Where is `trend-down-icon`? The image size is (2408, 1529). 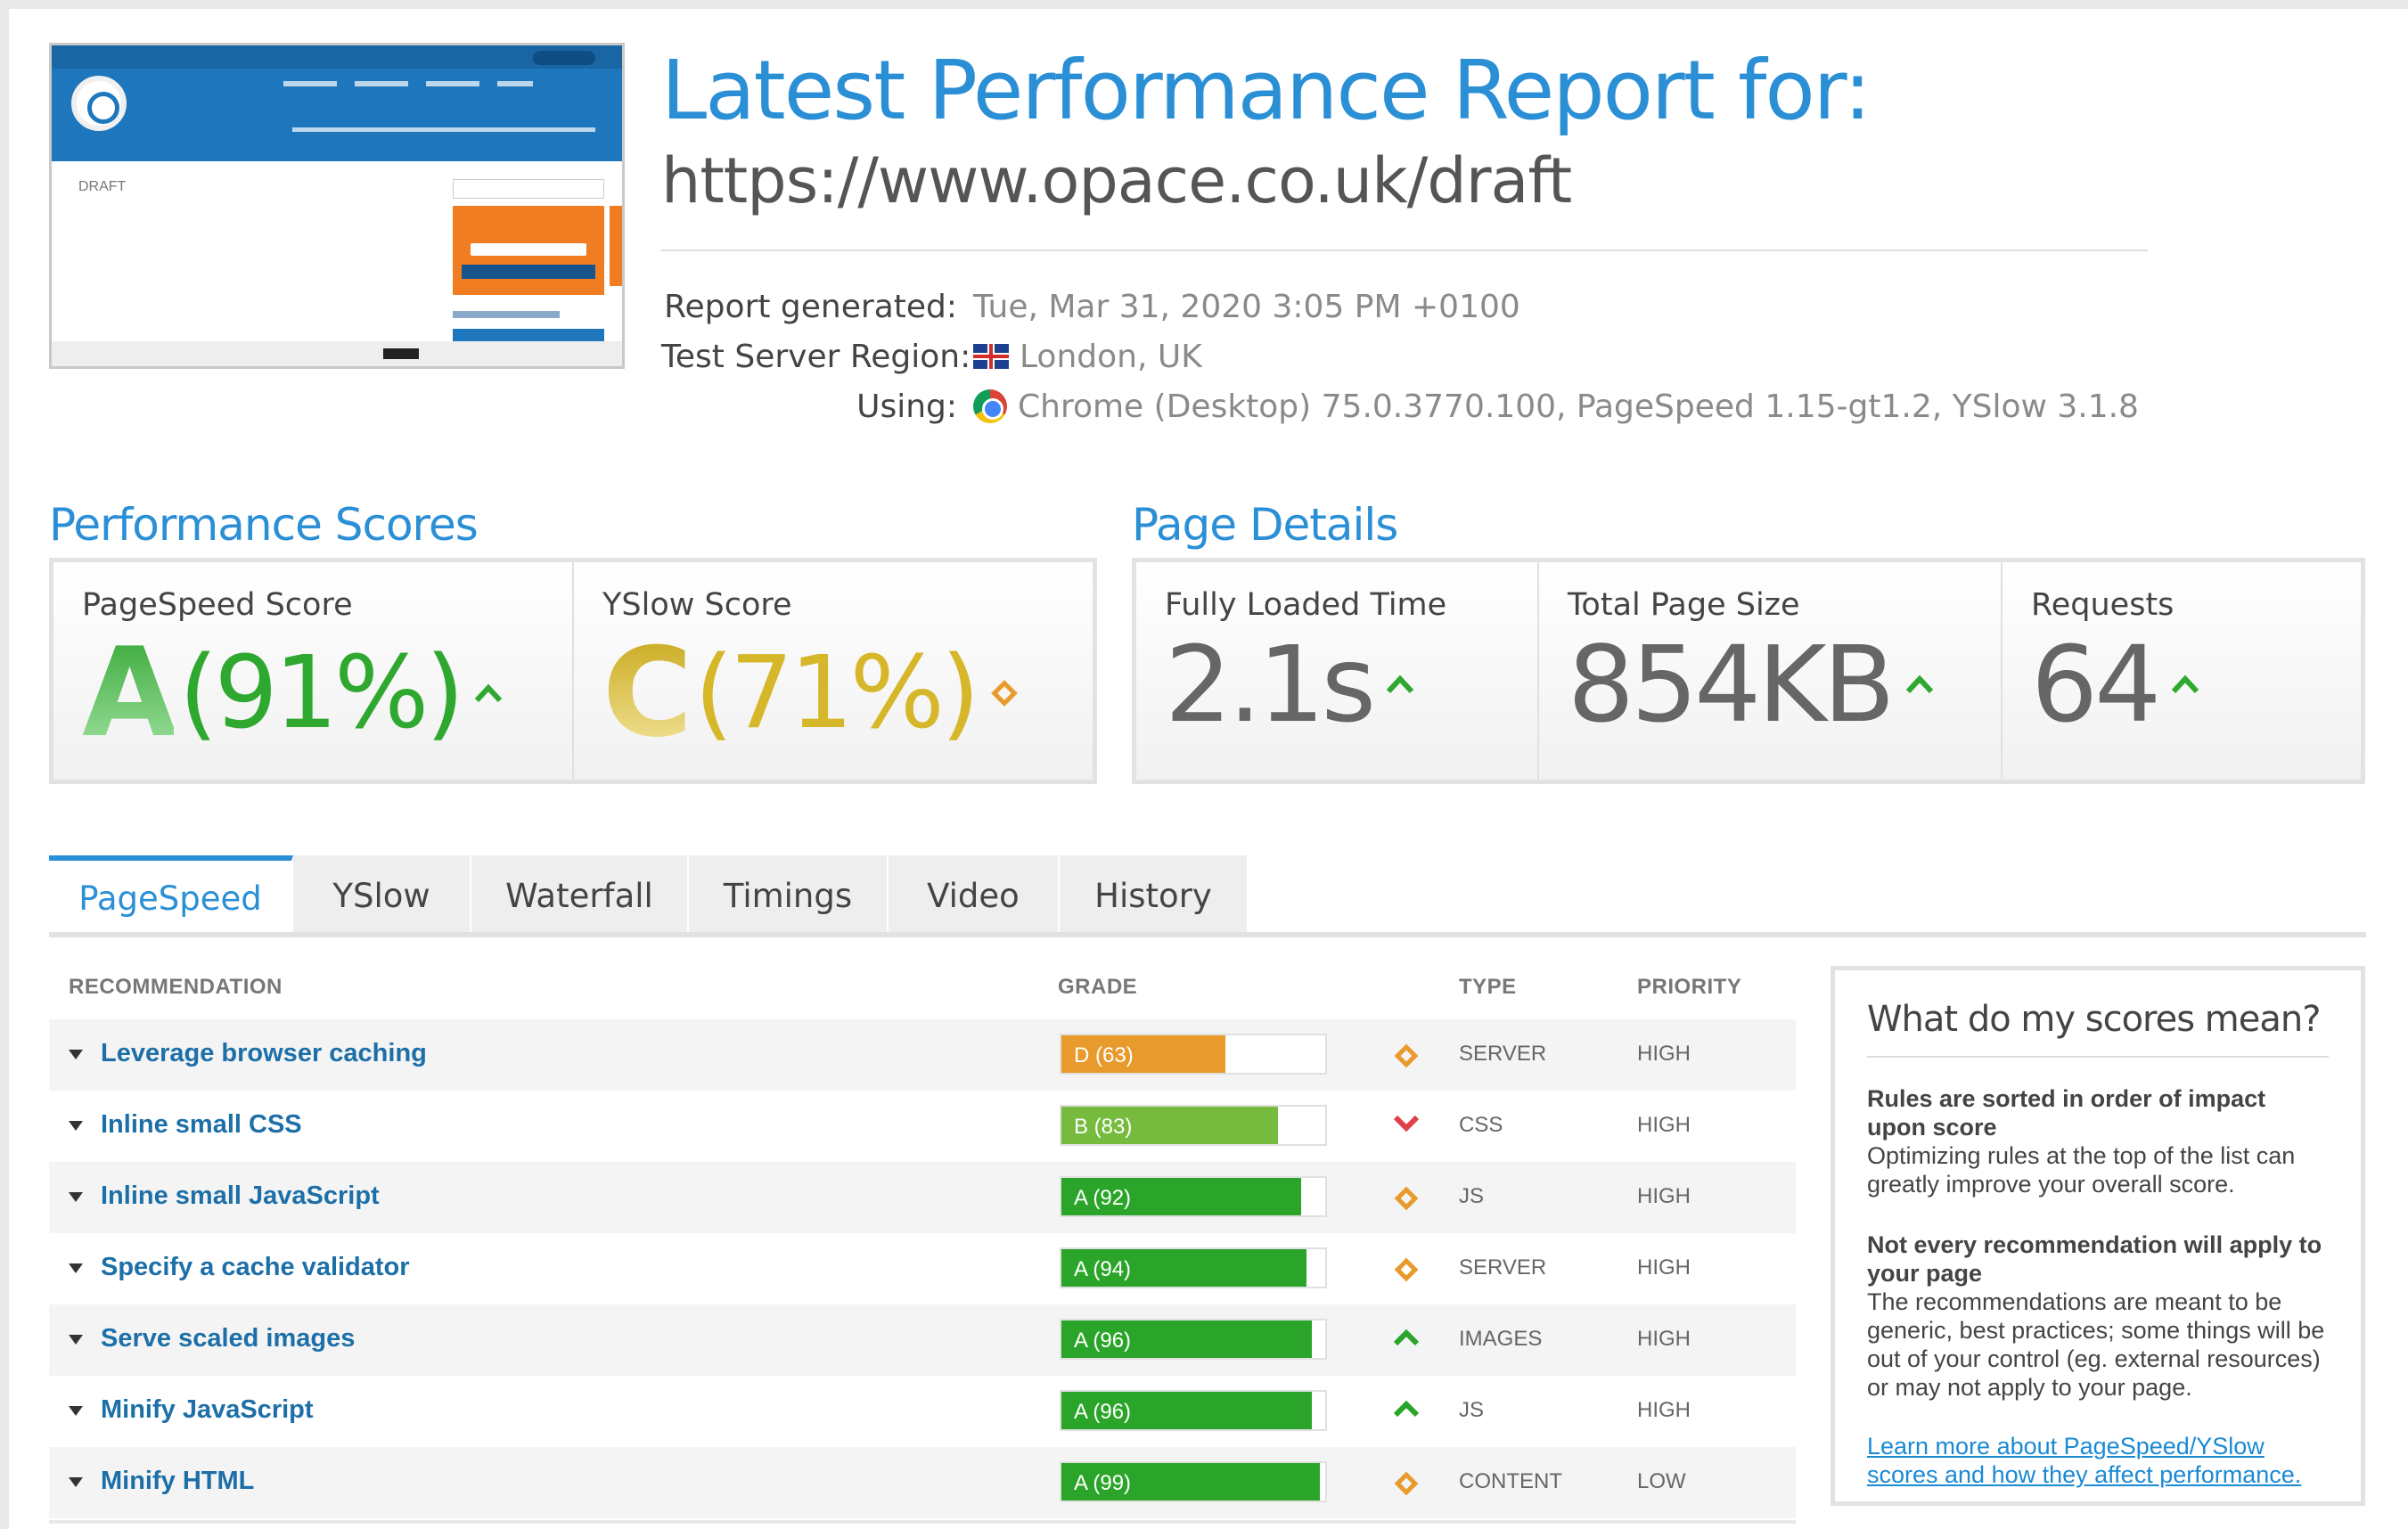
trend-down-icon is located at coordinates (1406, 1126).